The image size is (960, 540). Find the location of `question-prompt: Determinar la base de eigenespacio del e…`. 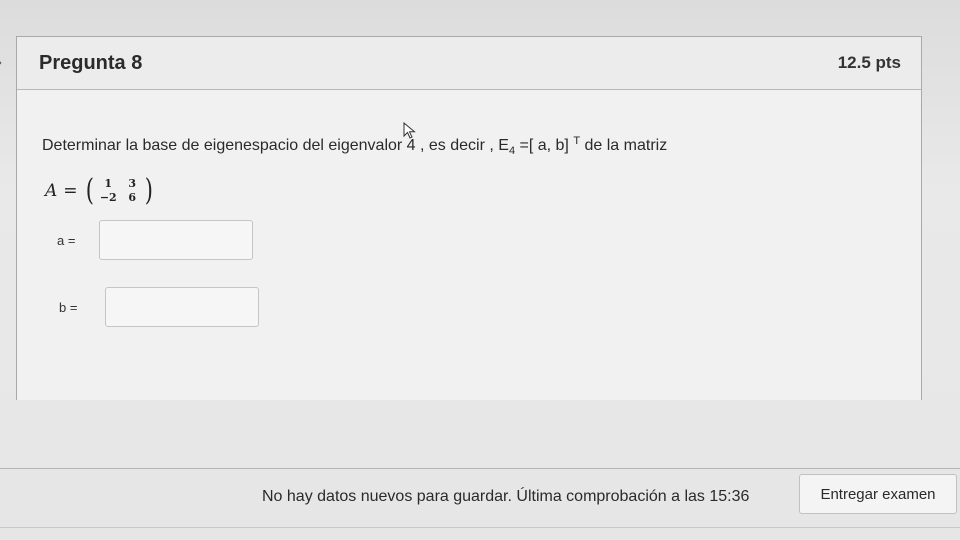

question-prompt: Determinar la base de eigenespacio del e… is located at coordinates (355, 146).